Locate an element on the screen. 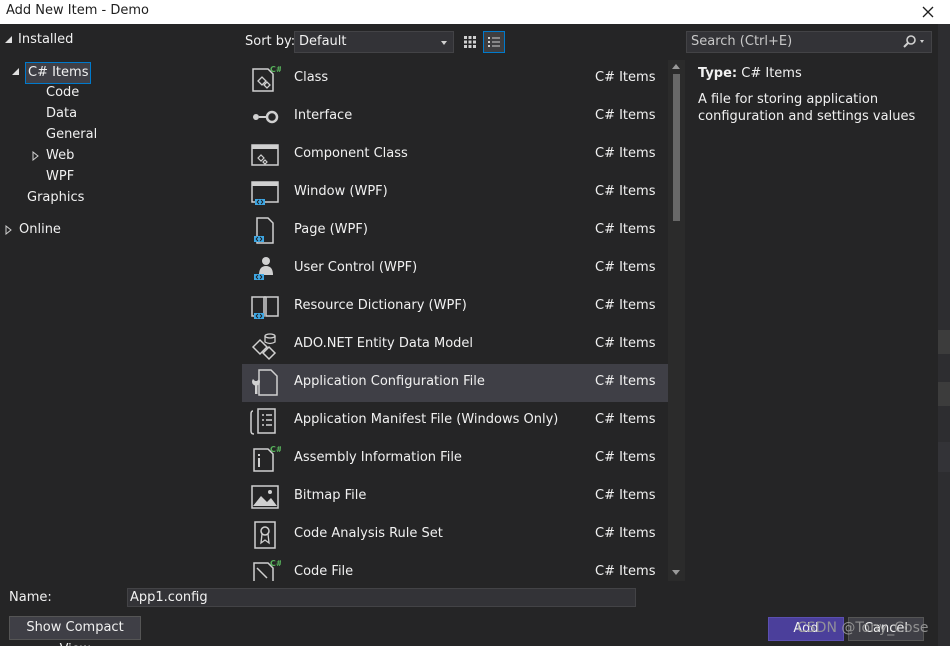 The width and height of the screenshot is (950, 646). tree-node-online: Online is located at coordinates (50, 230).